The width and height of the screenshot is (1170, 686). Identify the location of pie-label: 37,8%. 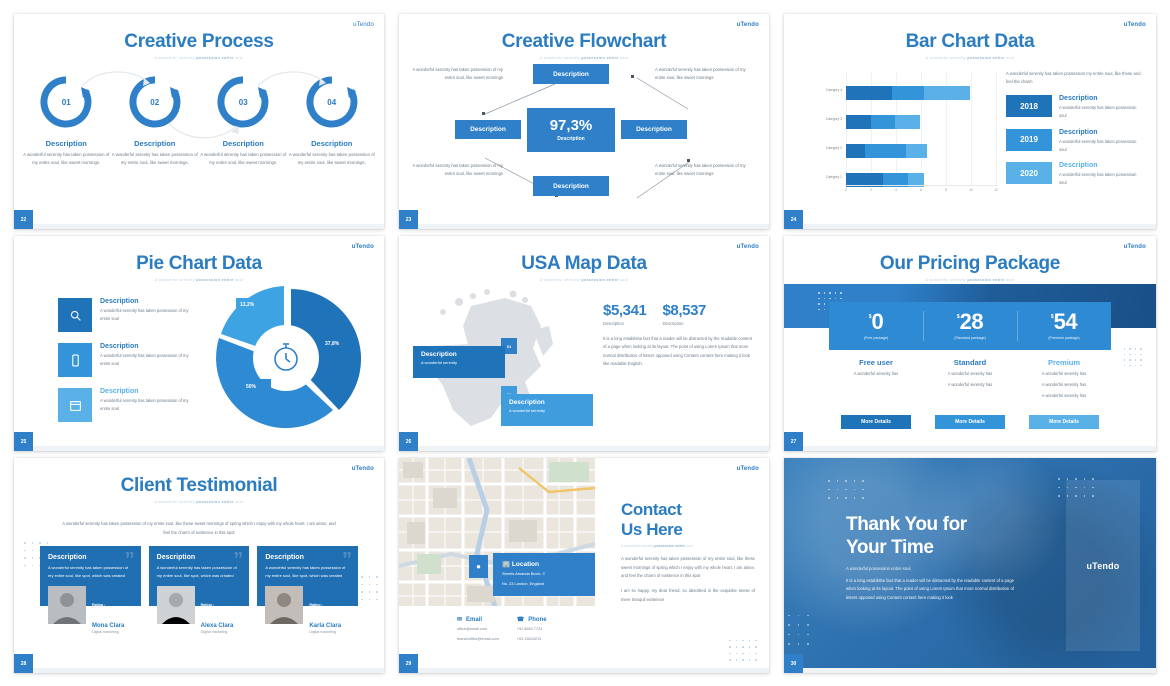
(332, 344).